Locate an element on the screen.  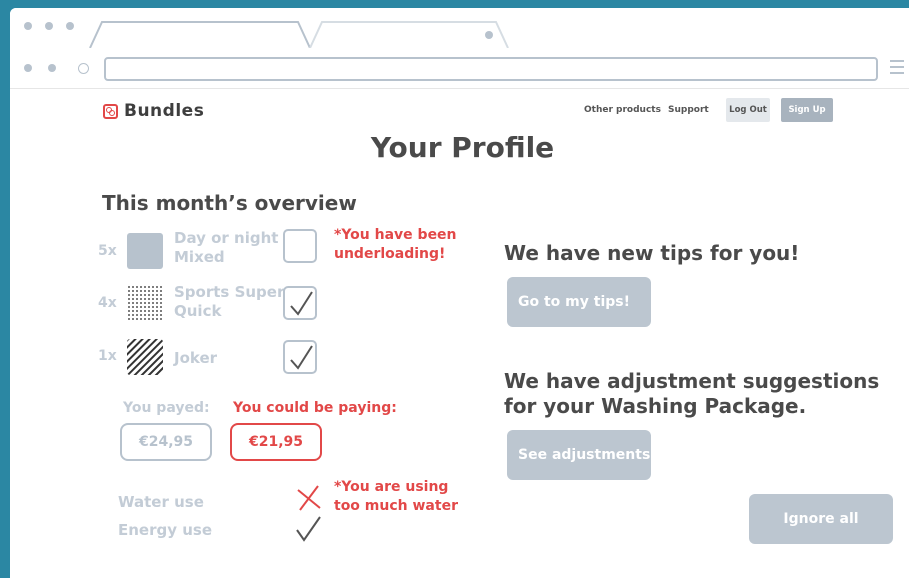
brand-name: Bundles is located at coordinates (164, 111).